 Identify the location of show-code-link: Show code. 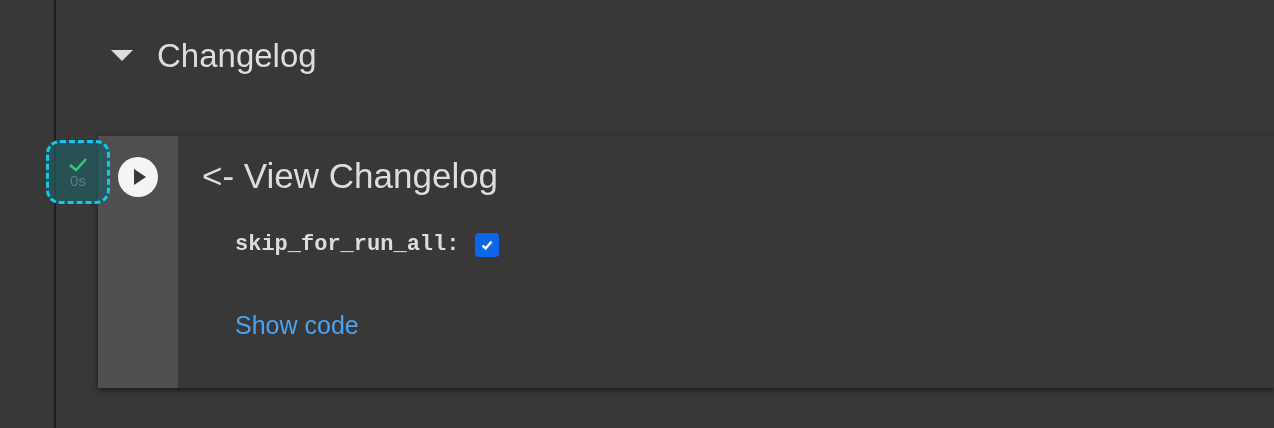
(297, 325).